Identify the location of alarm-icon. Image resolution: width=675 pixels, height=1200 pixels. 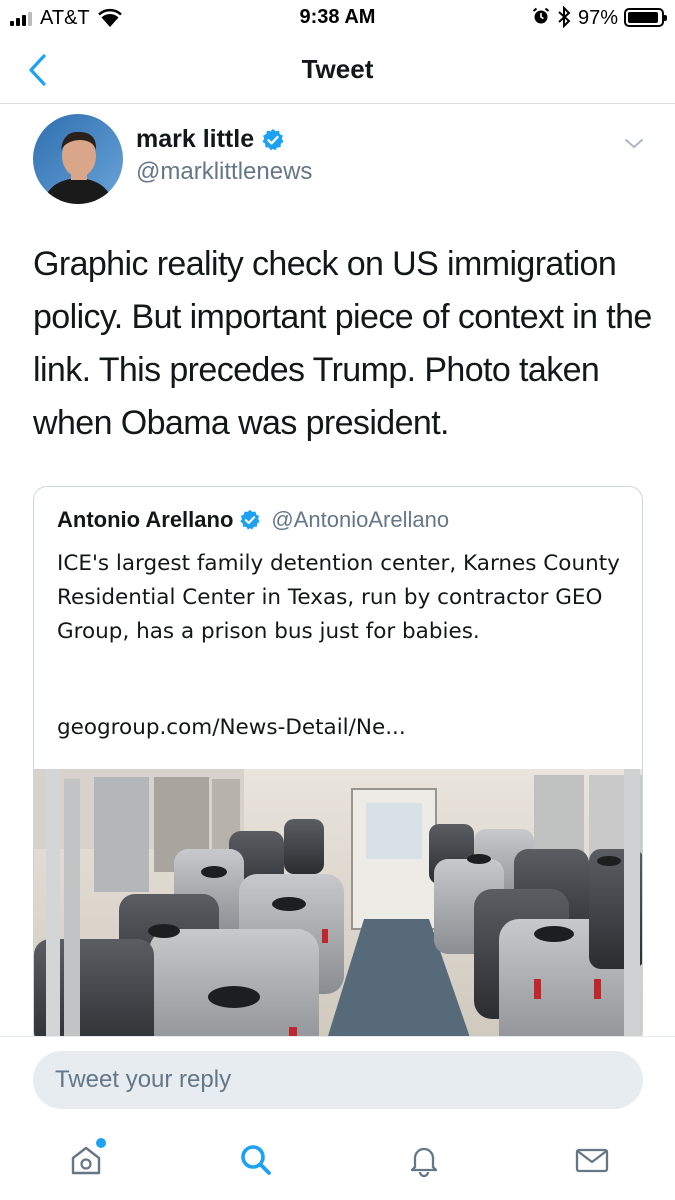
(541, 15).